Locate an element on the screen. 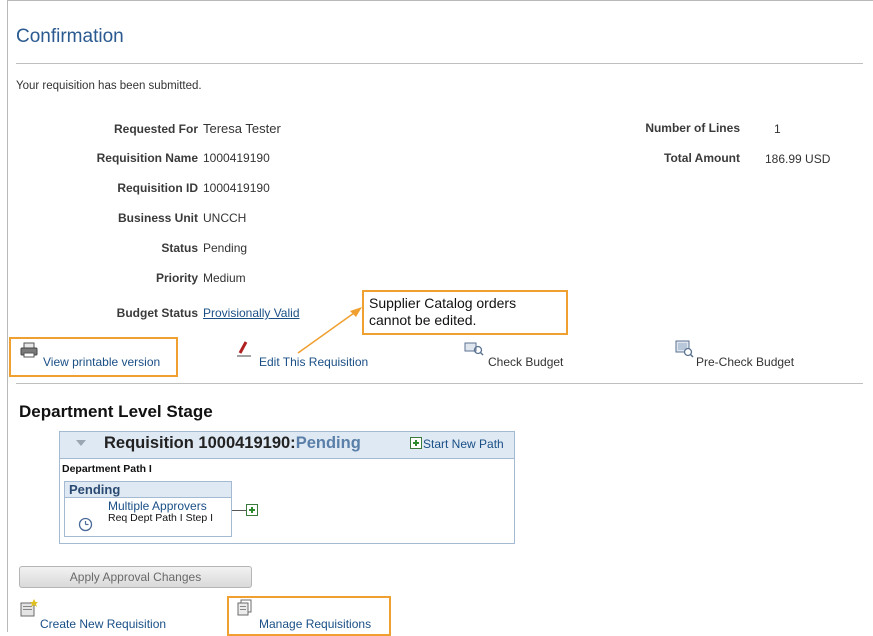 The width and height of the screenshot is (873, 636). number-of-lines-label: Number of Lines is located at coordinates (692, 128).